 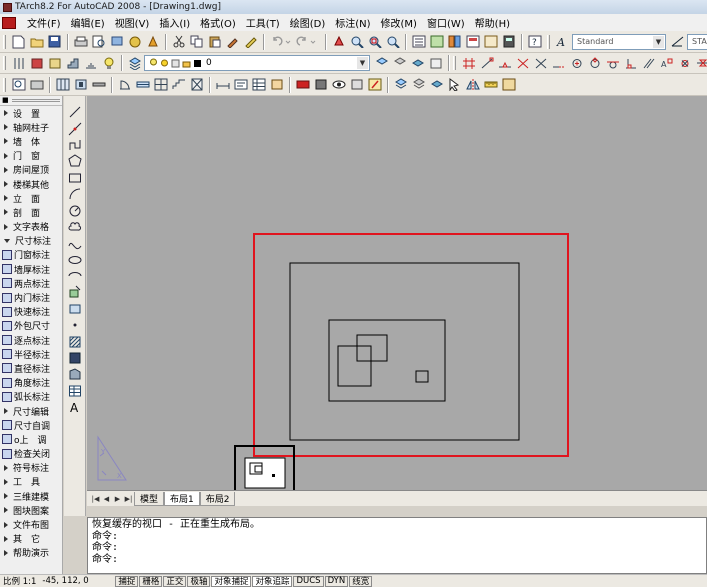 I want to click on tarch-menu-item: 设 置, so click(x=31, y=113).